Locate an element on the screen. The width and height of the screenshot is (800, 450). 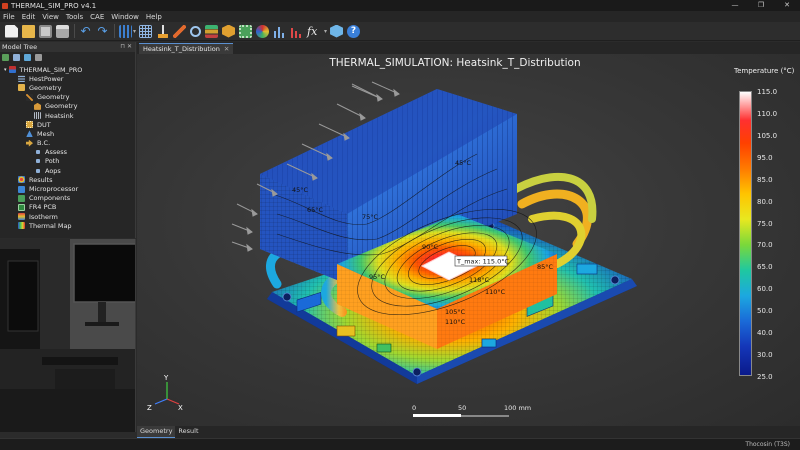
menu-edit: Edit is located at coordinates (29, 17).